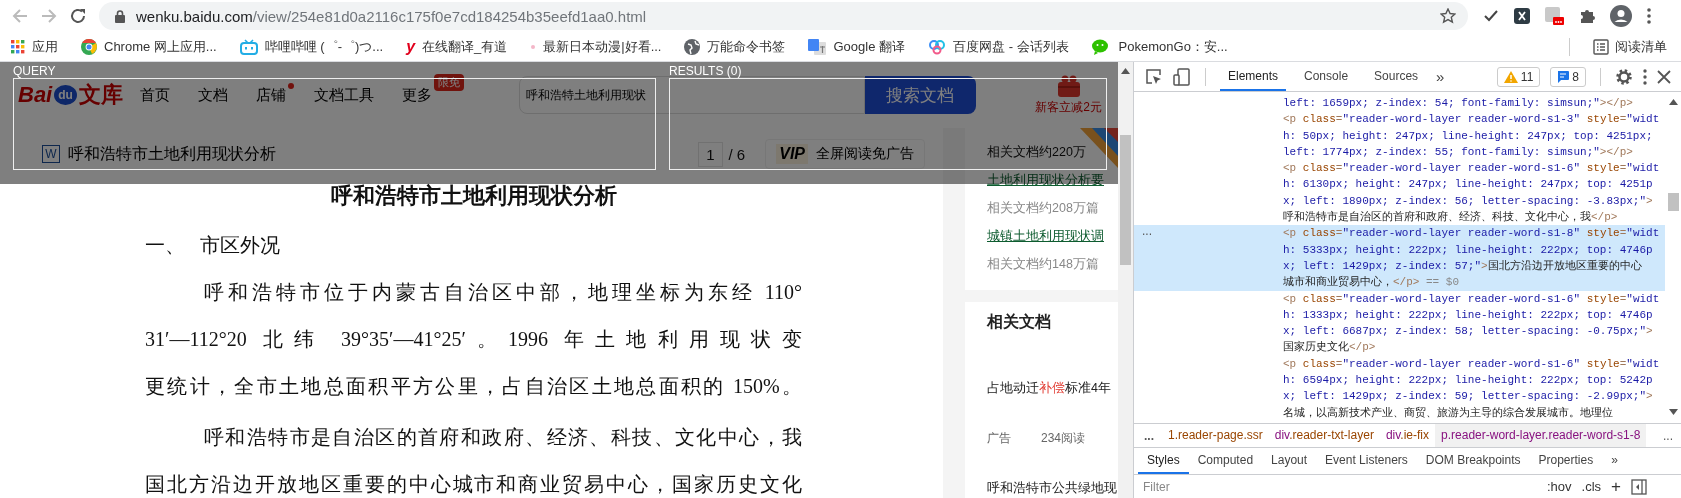 The width and height of the screenshot is (1681, 498). Describe the element at coordinates (857, 46) in the screenshot. I see `bookmark: Google 翻译` at that location.